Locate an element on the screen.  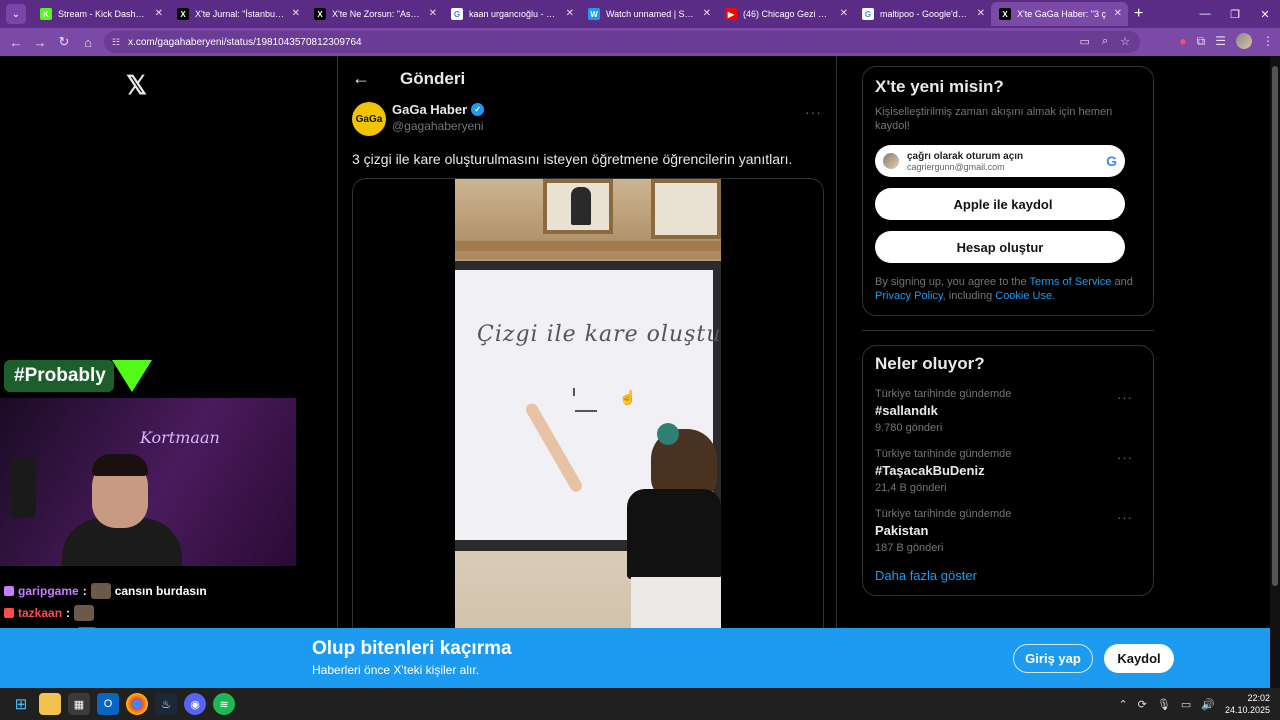
video-frame: Çizgi ile kare oluştur is located at coordinates (588, 438).